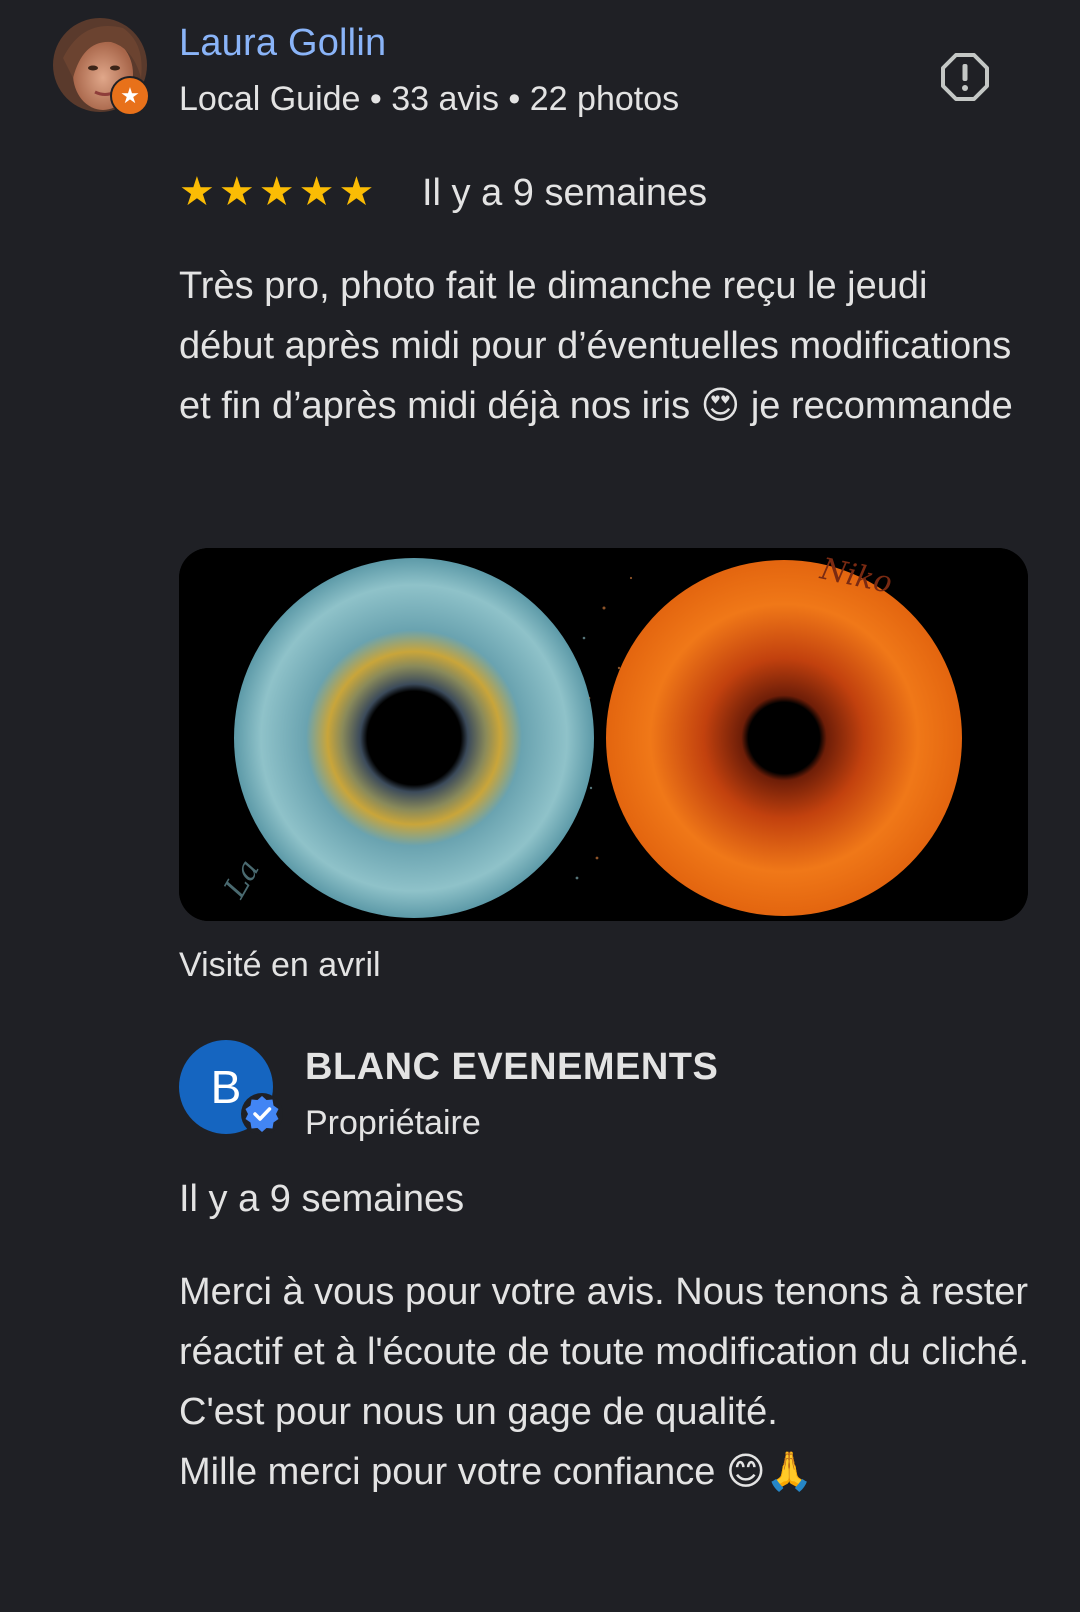 Image resolution: width=1080 pixels, height=1612 pixels. What do you see at coordinates (565, 193) in the screenshot?
I see `review-date: Il y a 9 semaines` at bounding box center [565, 193].